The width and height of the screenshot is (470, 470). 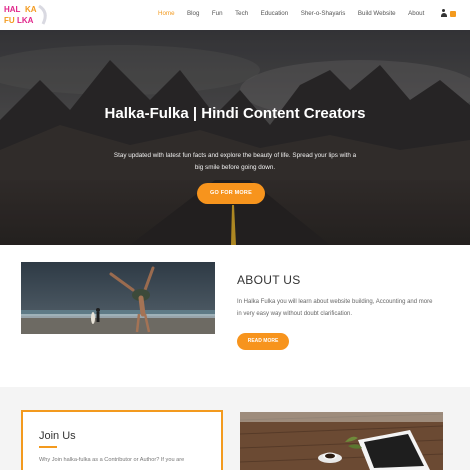 What do you see at coordinates (57, 436) in the screenshot?
I see `join-heading: Join Us` at bounding box center [57, 436].